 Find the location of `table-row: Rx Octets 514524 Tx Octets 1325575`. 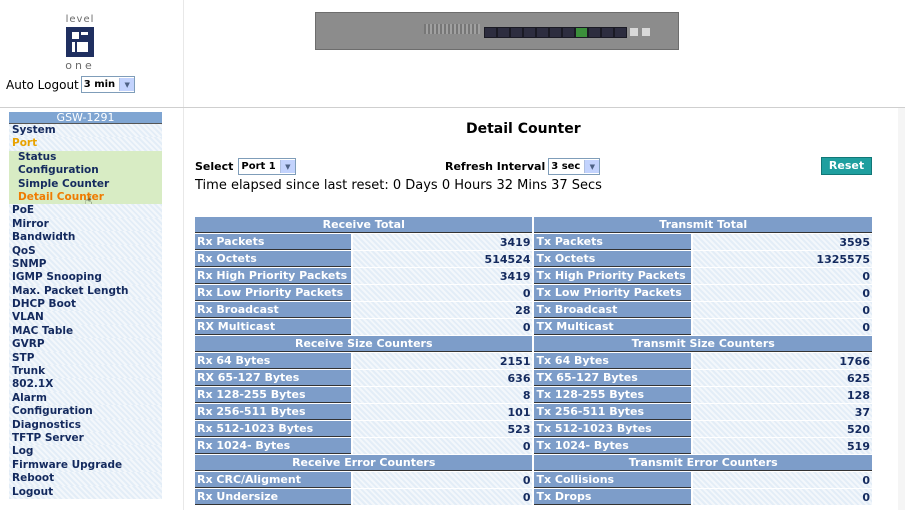

table-row: Rx Octets 514524 Tx Octets 1325575 is located at coordinates (533, 259).